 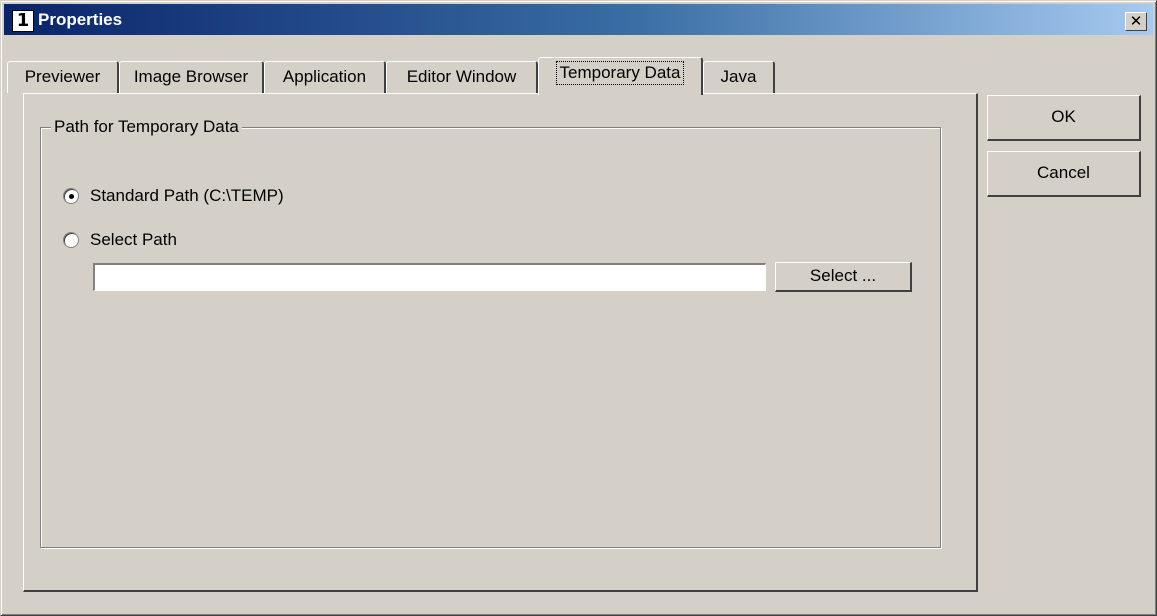 What do you see at coordinates (23, 21) in the screenshot?
I see `app-icon: 1` at bounding box center [23, 21].